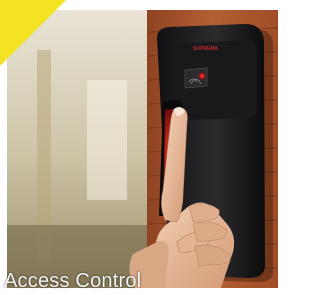  Describe the element at coordinates (107, 140) in the screenshot. I see `background-window` at that location.